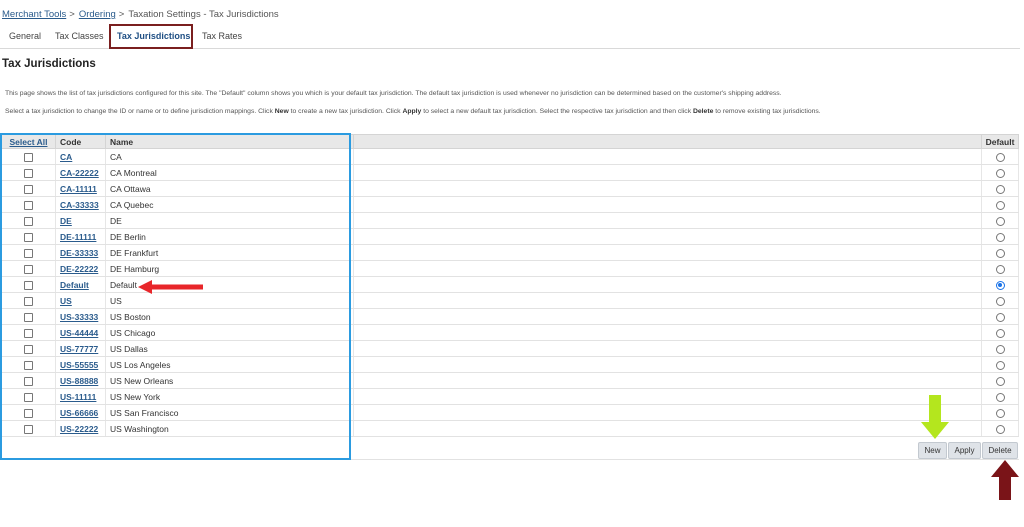 This screenshot has width=1024, height=527. Describe the element at coordinates (79, 36) in the screenshot. I see `tab-tax-classes: Tax Classes` at that location.